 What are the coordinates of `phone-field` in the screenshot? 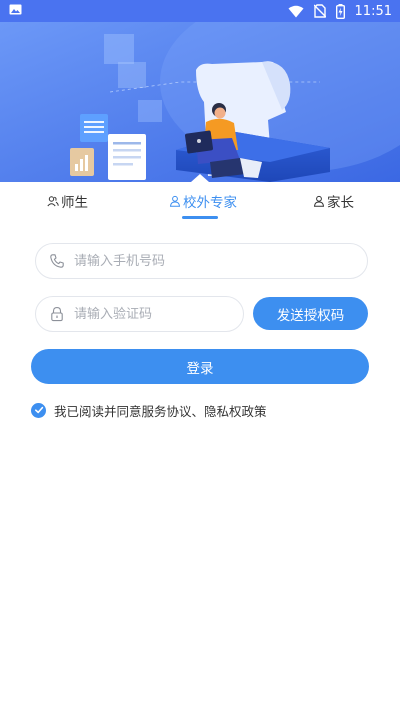 It's located at (201, 261).